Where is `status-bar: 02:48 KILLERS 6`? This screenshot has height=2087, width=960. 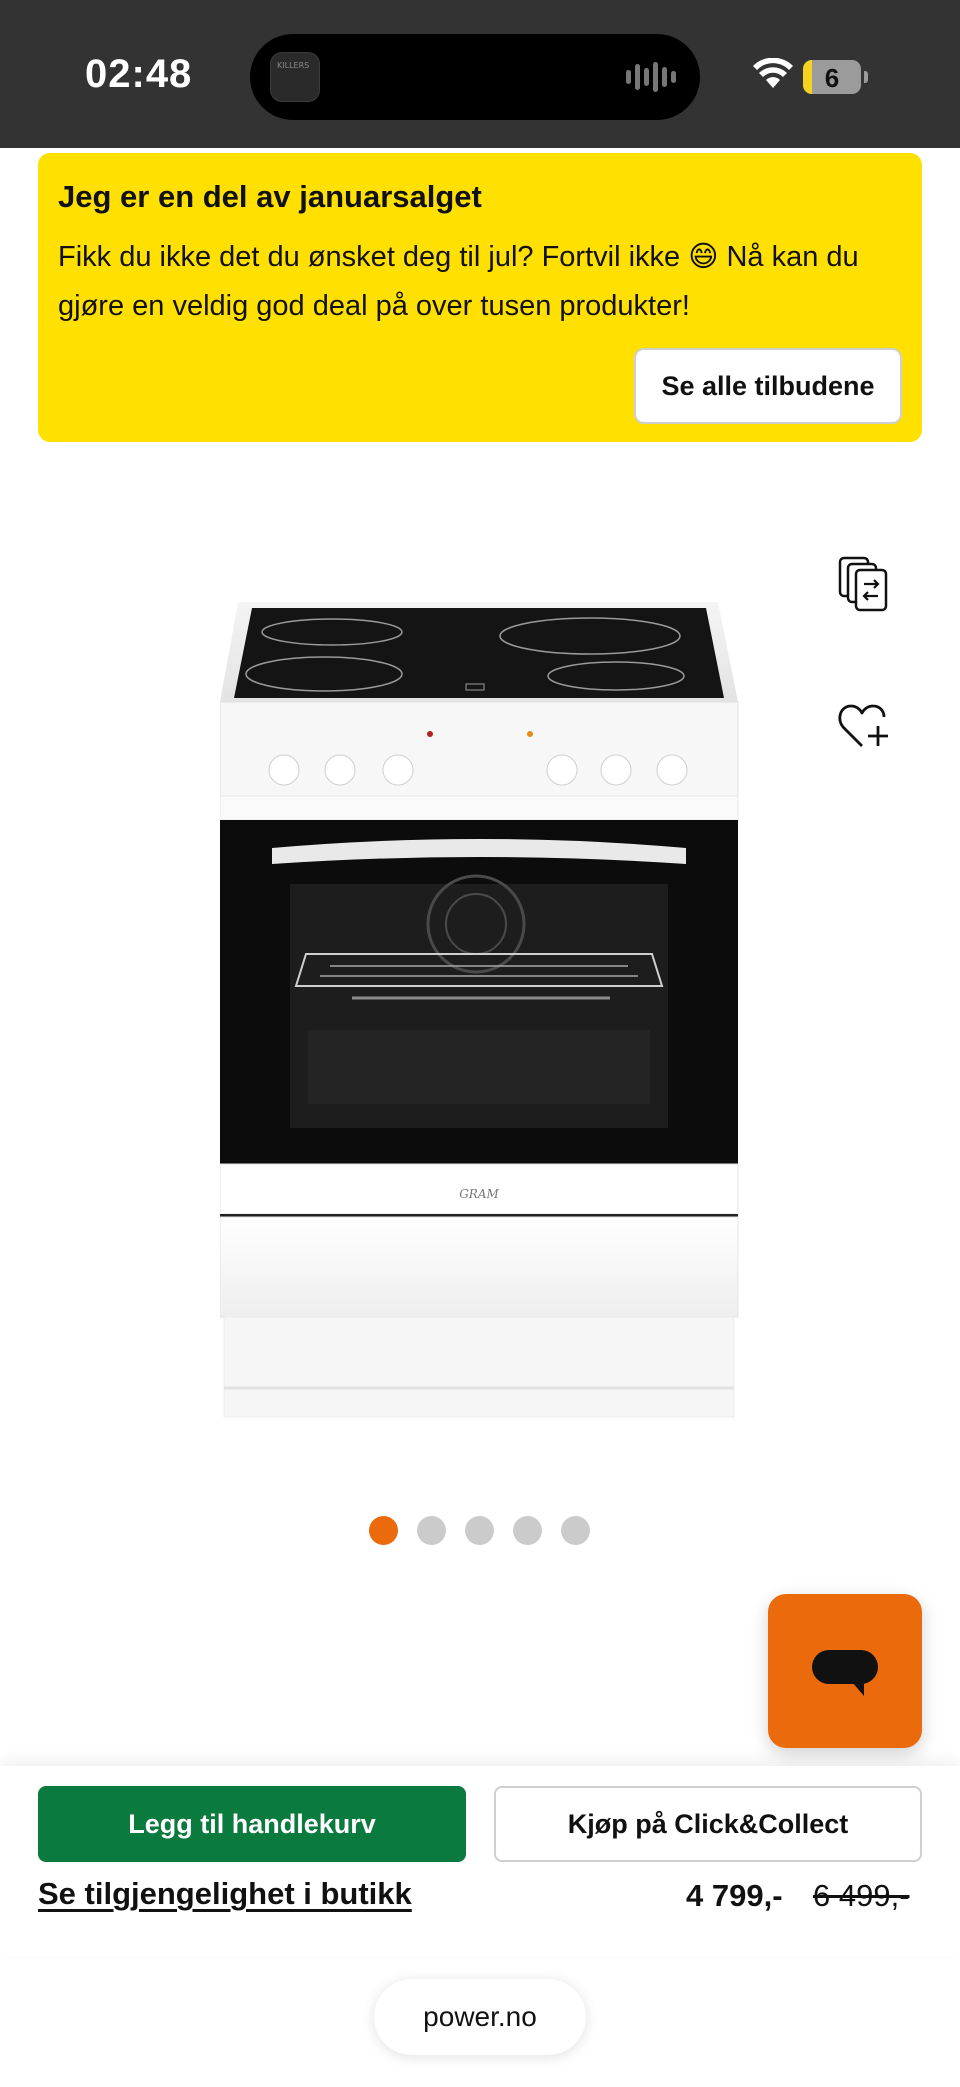
status-bar: 02:48 KILLERS 6 is located at coordinates (480, 74).